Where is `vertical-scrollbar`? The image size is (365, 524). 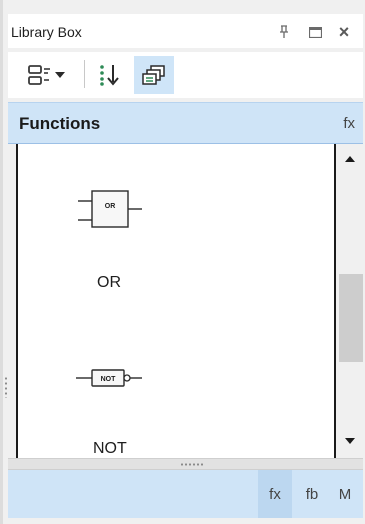
vertical-scrollbar is located at coordinates (349, 301).